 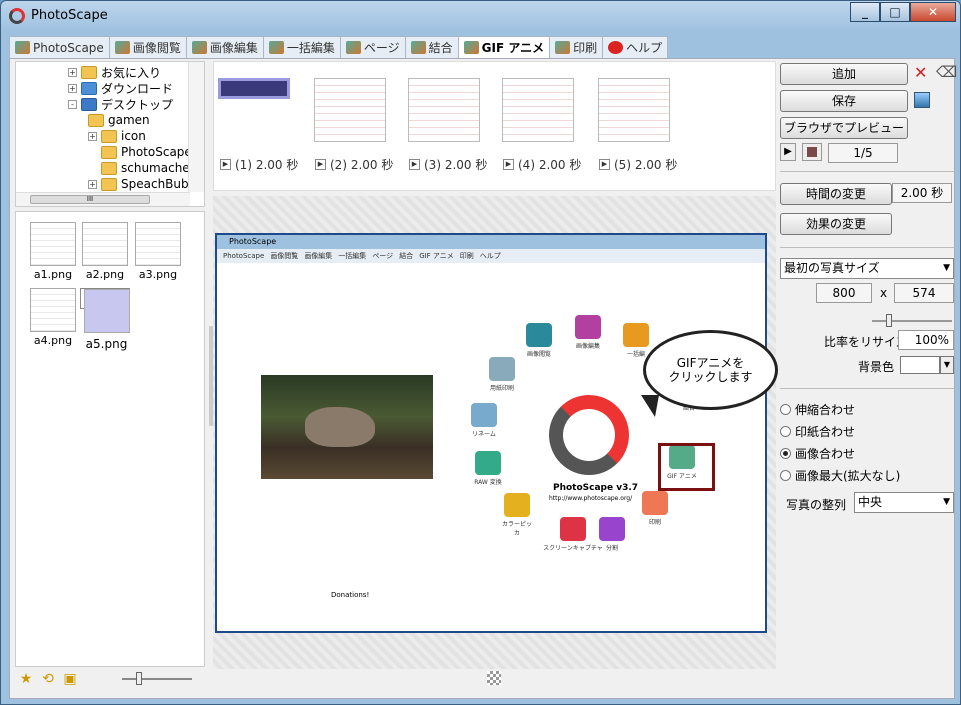 What do you see at coordinates (122, 47) in the screenshot?
I see `viewer-icon` at bounding box center [122, 47].